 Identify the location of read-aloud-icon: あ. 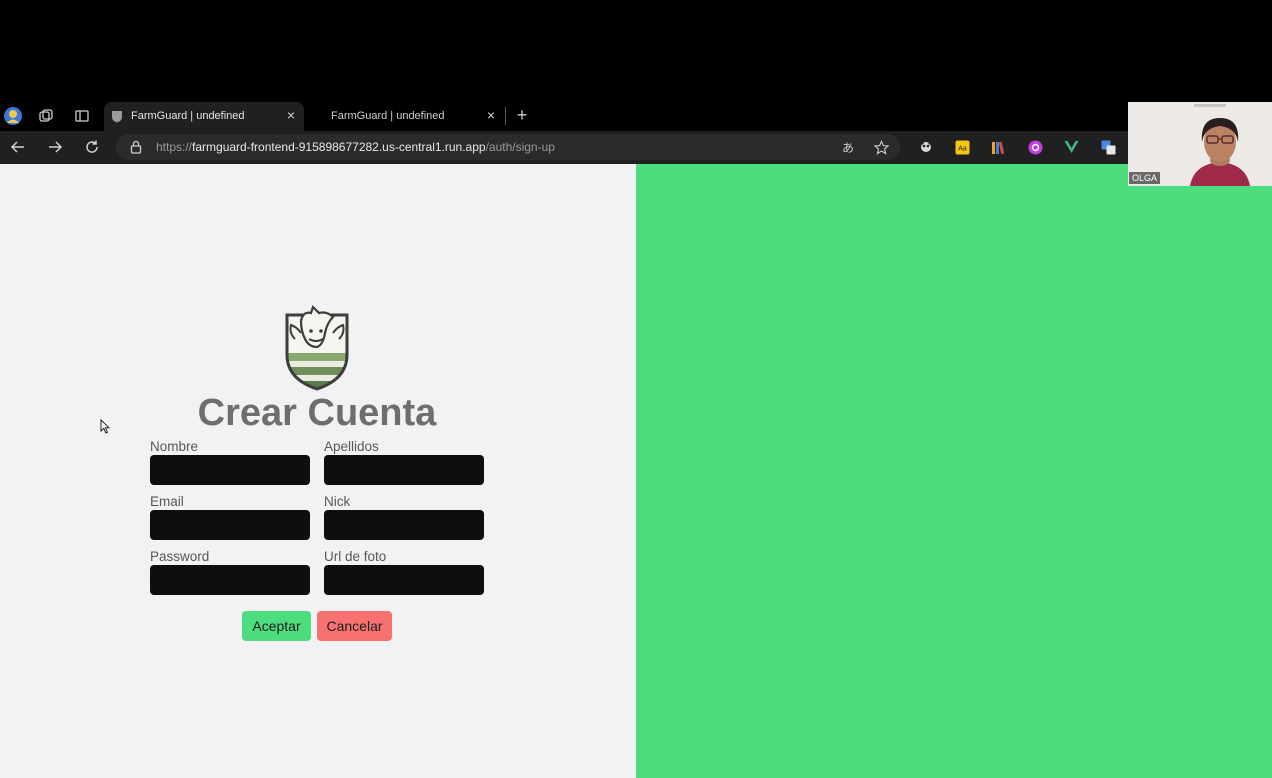
(848, 147).